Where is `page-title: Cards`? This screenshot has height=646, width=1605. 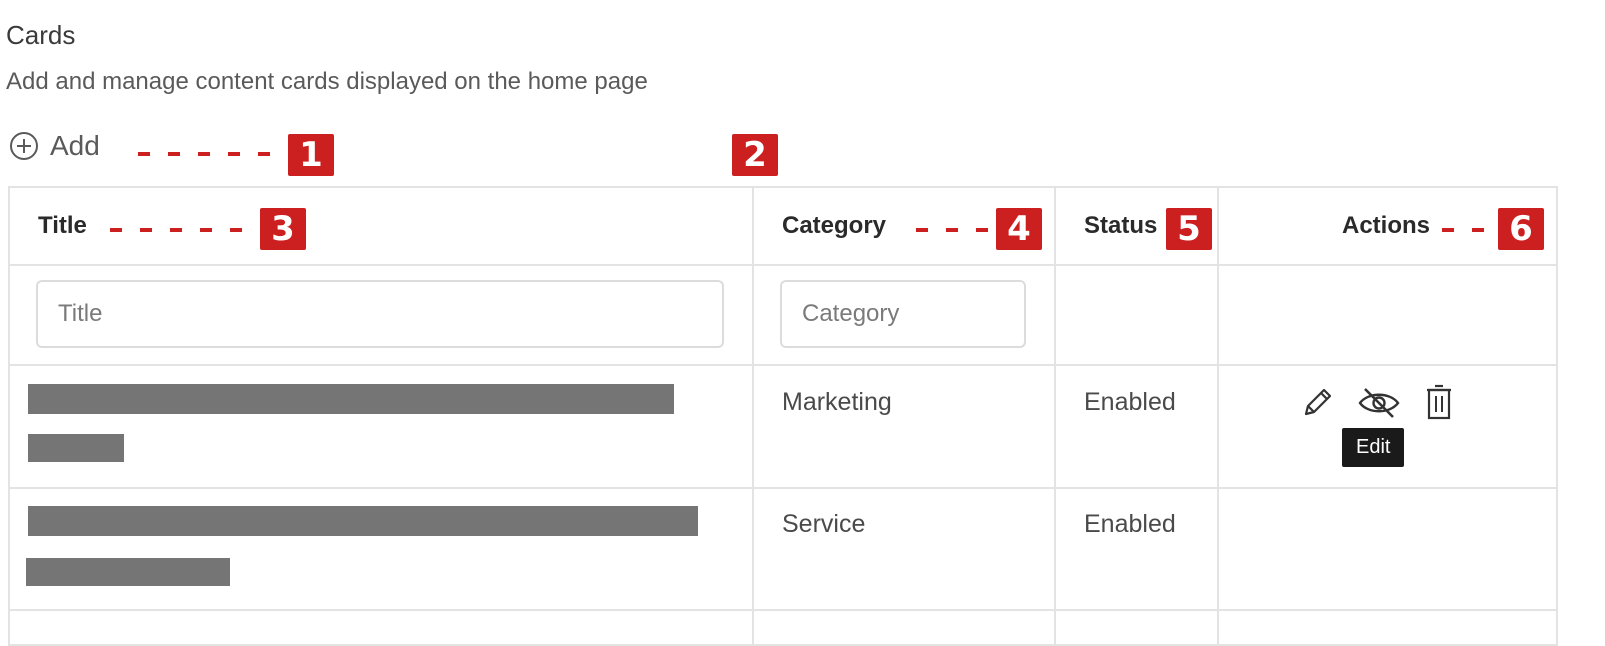 page-title: Cards is located at coordinates (41, 35).